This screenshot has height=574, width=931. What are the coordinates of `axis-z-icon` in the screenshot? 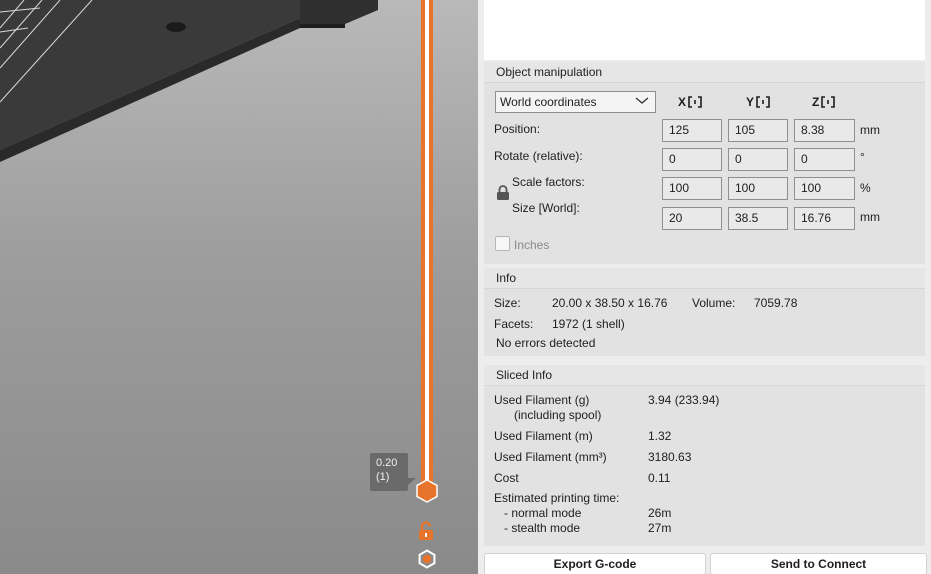 It's located at (828, 102).